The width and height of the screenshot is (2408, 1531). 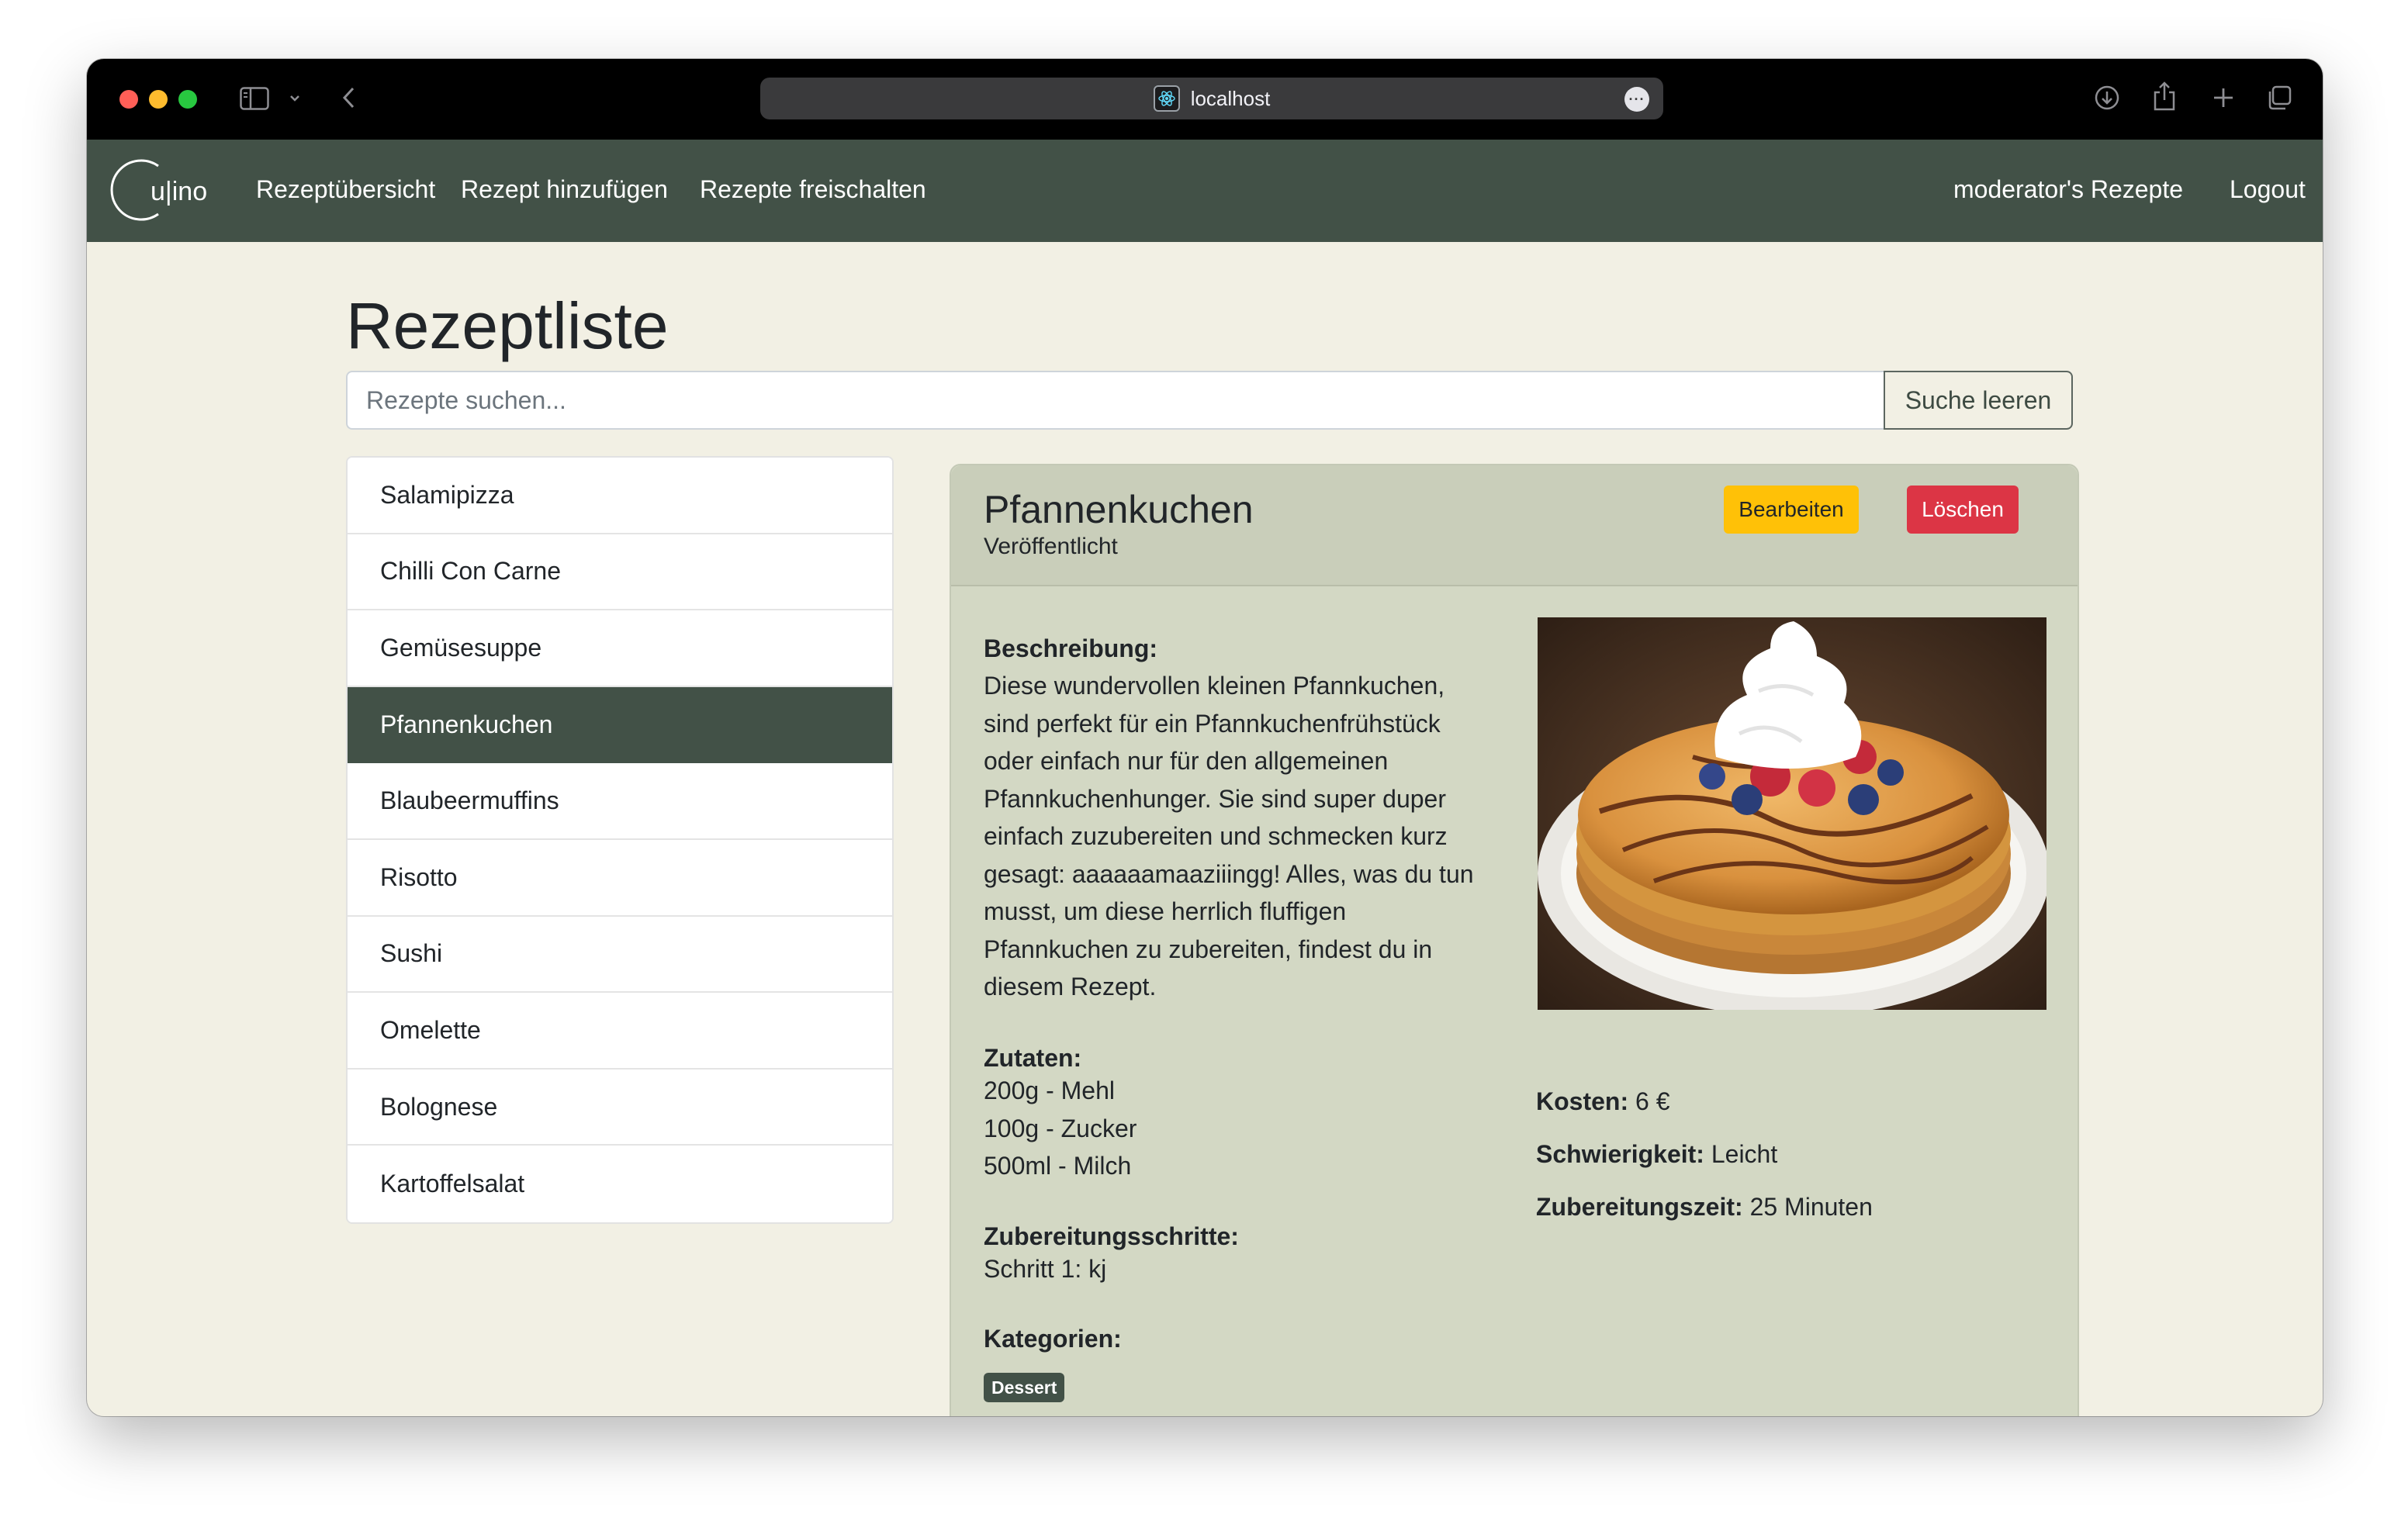 I want to click on difficulty-value: Leicht, so click(x=1744, y=1154).